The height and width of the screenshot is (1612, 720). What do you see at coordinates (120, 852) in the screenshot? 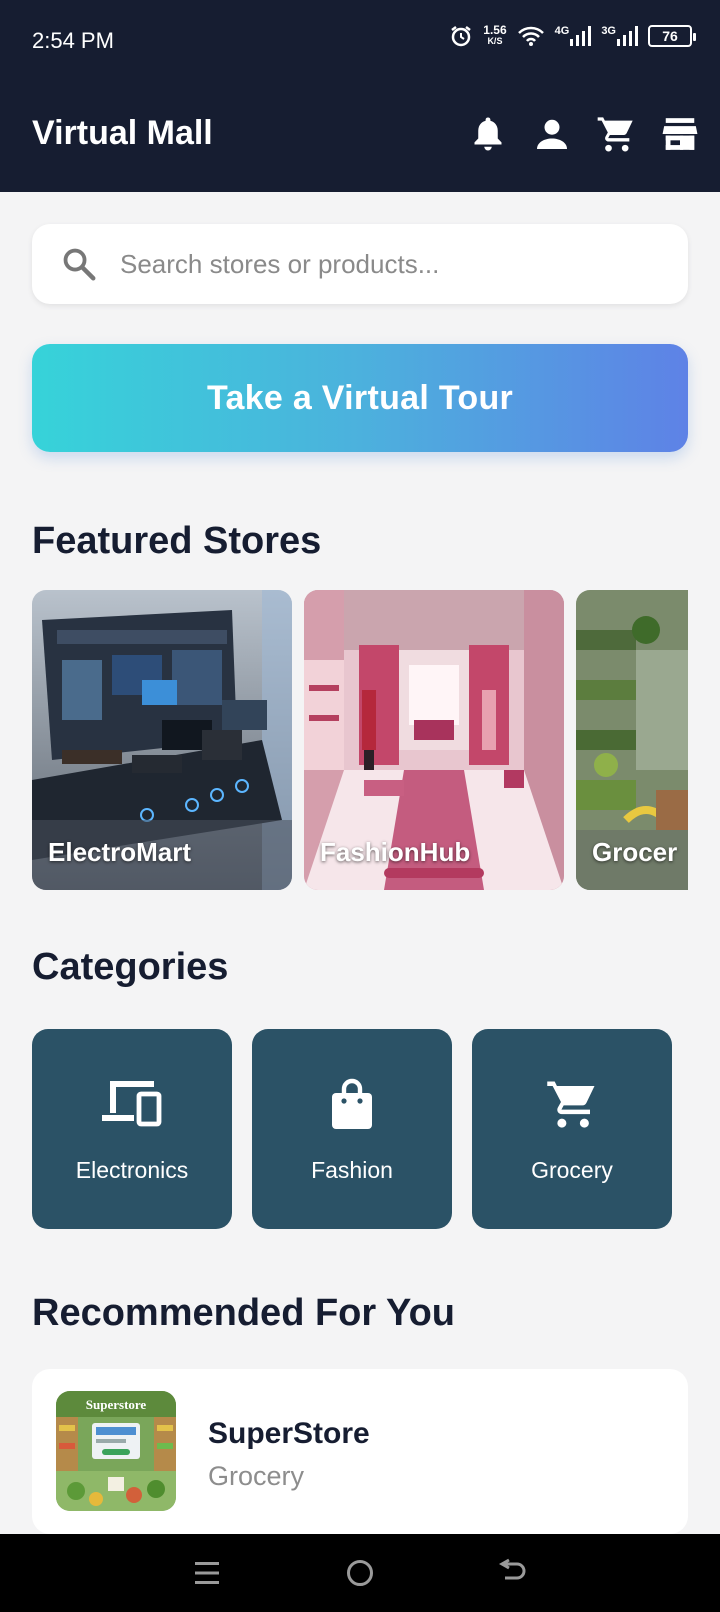
I see `store-name: ElectroMart` at bounding box center [120, 852].